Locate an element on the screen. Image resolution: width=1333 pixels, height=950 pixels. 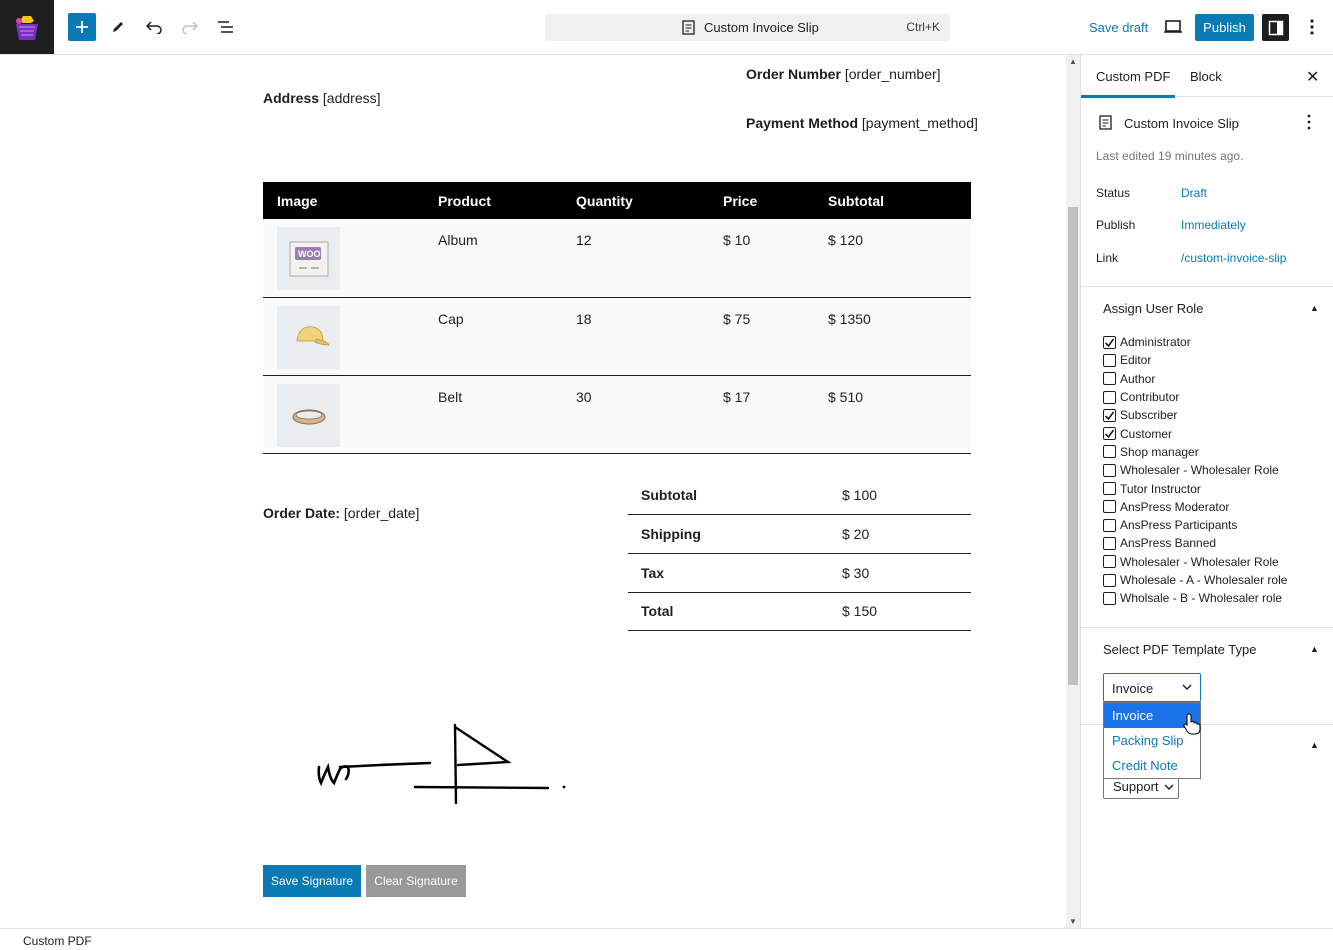
add-block-button is located at coordinates (82, 27).